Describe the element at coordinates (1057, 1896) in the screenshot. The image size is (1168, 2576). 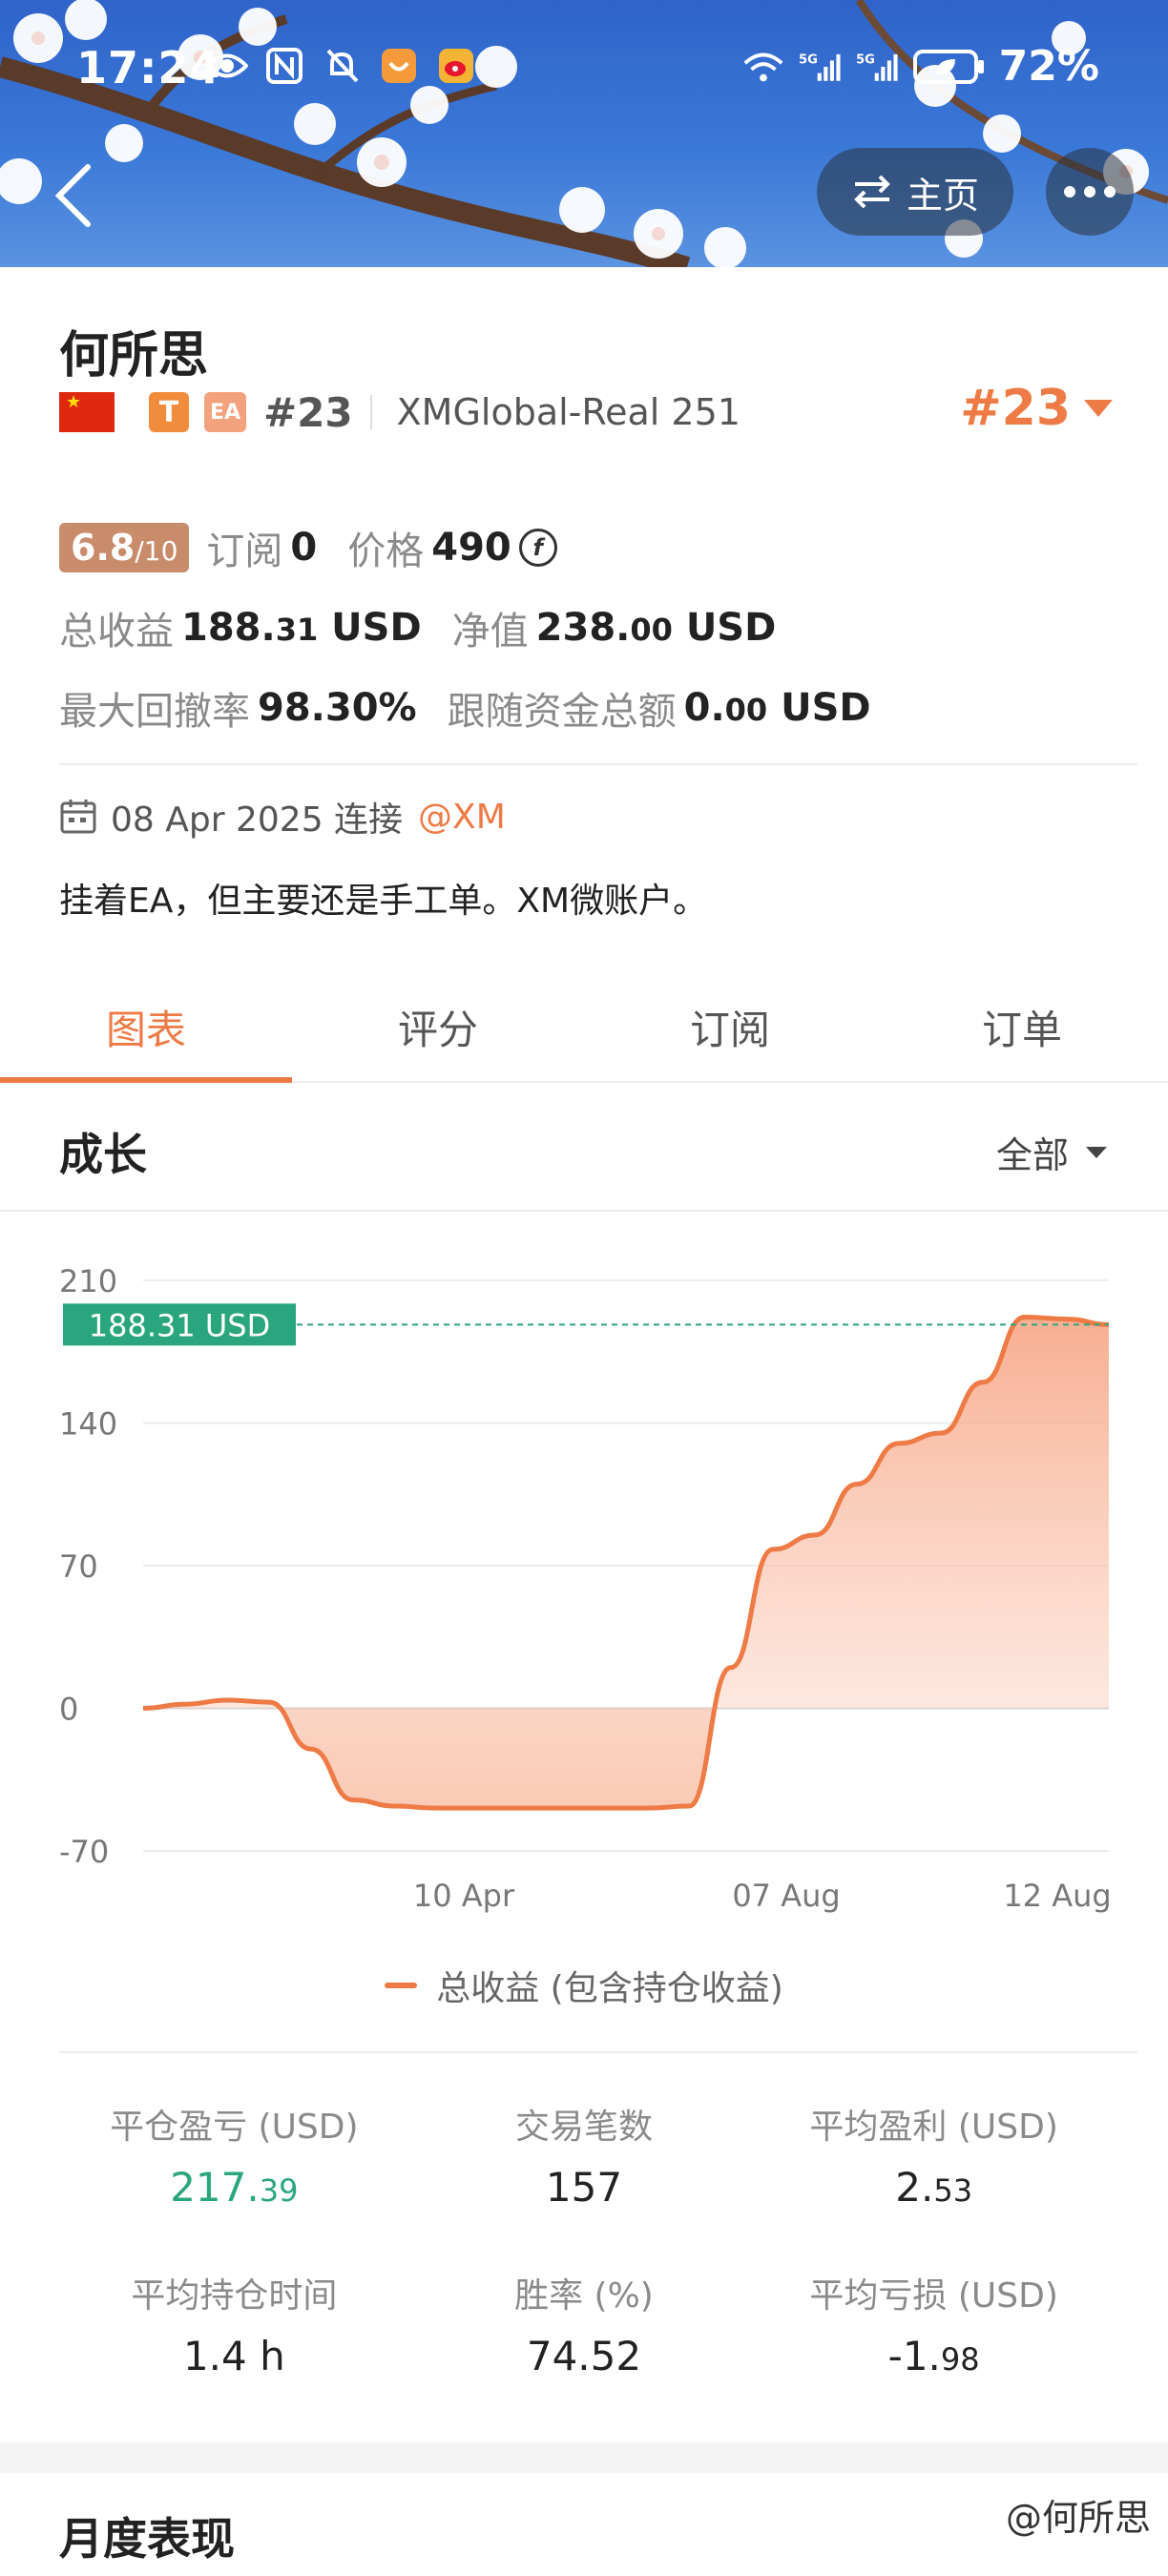
I see `x-tick-label: 12 Aug` at that location.